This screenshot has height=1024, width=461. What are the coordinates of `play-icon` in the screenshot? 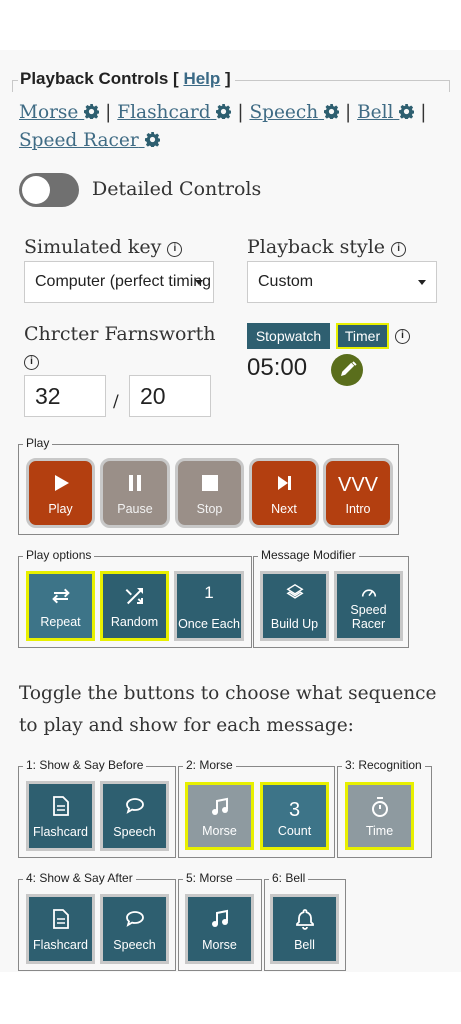 It's located at (61, 483).